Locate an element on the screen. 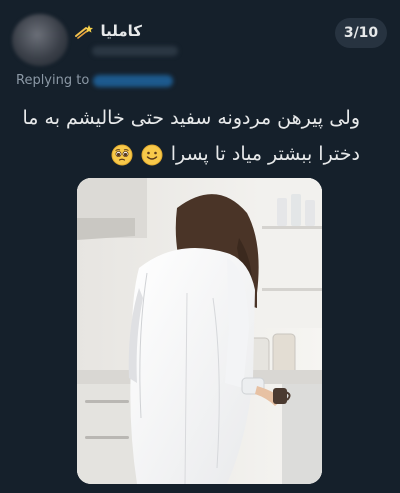  reply-handle is located at coordinates (133, 80).